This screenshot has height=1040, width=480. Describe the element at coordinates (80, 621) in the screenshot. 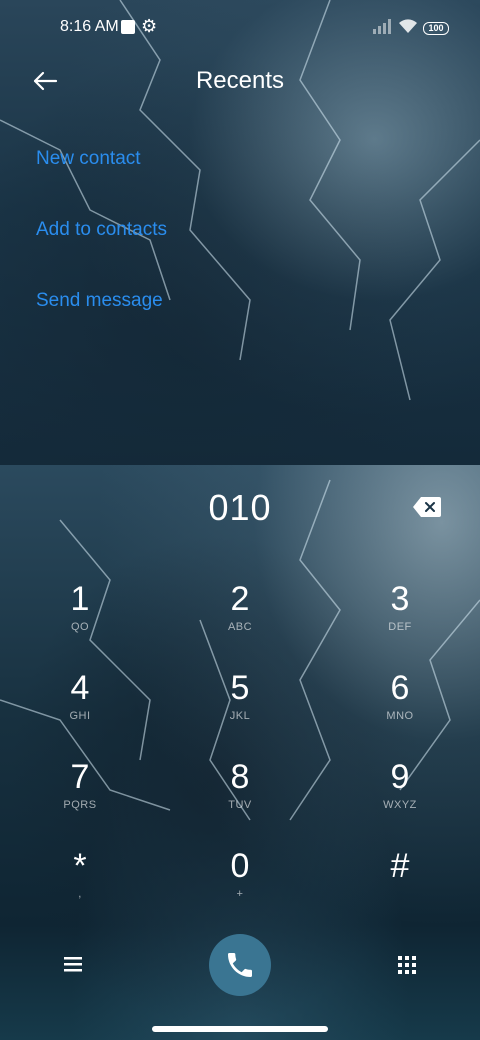

I see `key-1: 1 QO` at that location.